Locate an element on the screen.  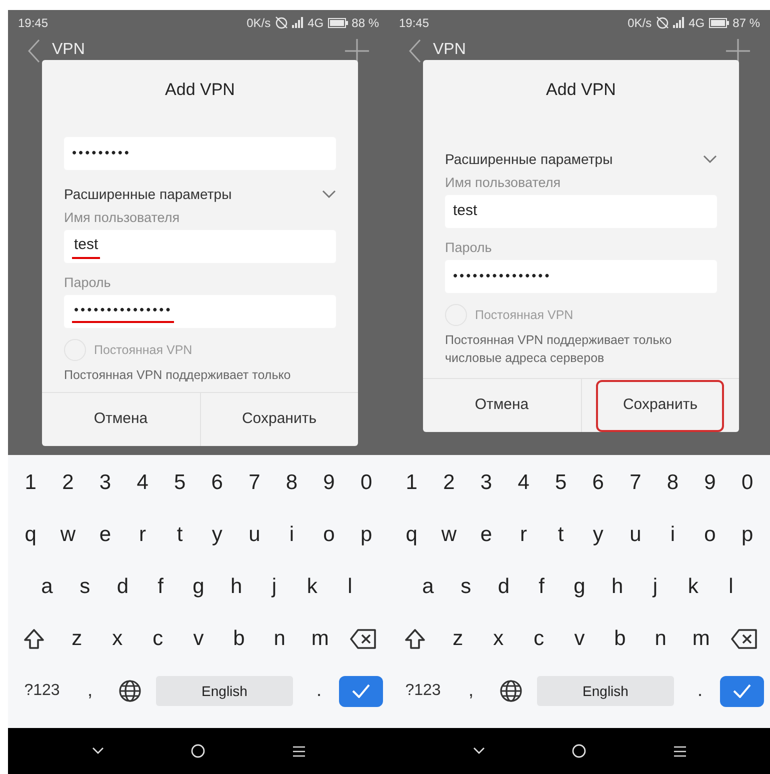
key: s is located at coordinates (85, 587).